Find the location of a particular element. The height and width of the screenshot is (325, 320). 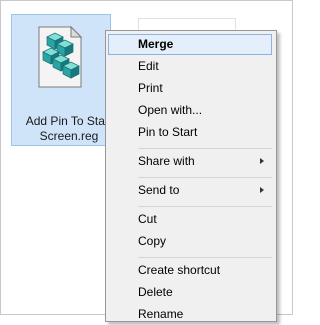

menu-item-merge: Merge is located at coordinates (190, 44).